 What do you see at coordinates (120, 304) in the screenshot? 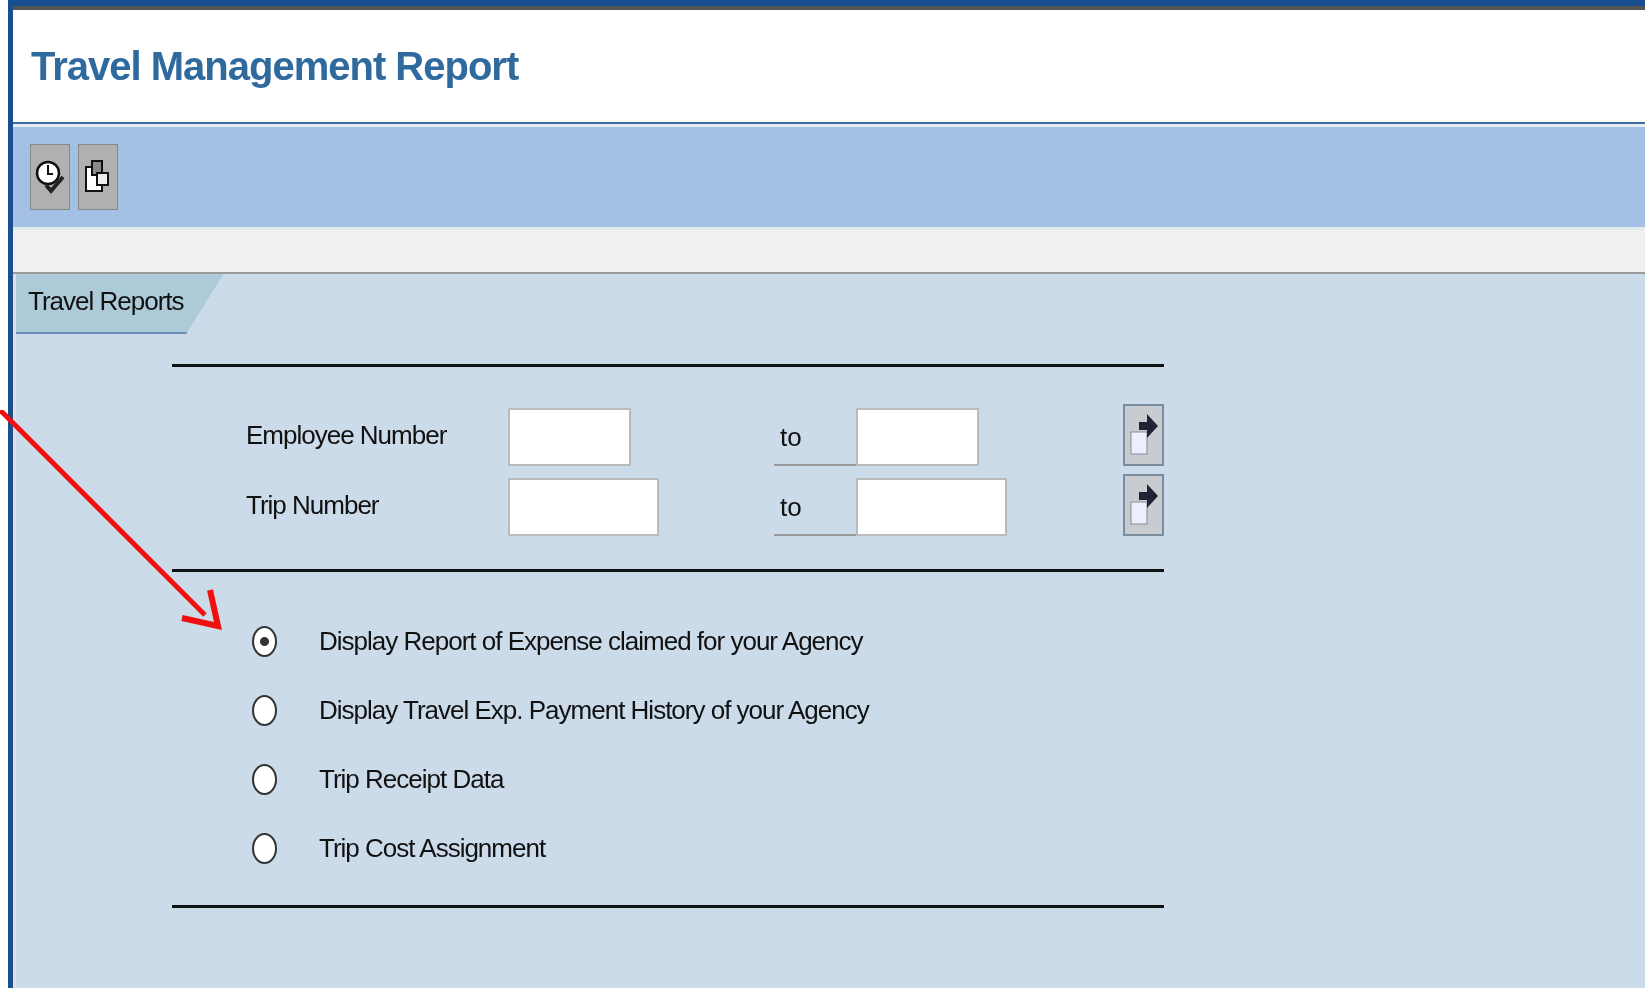
I see `tab: Travel Reports` at bounding box center [120, 304].